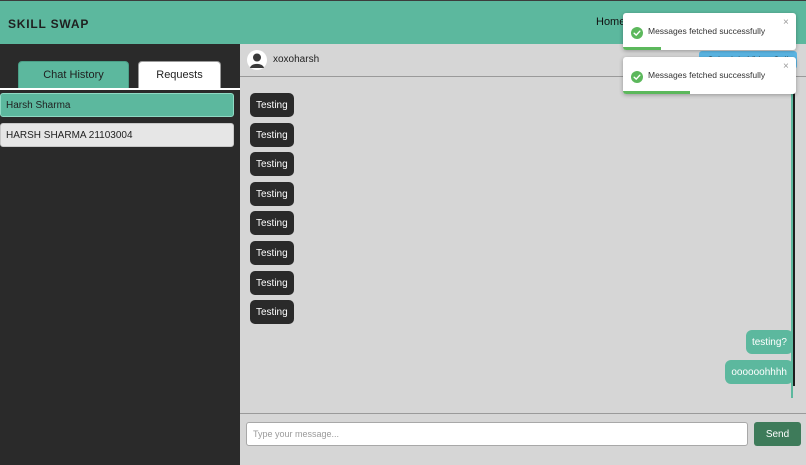 This screenshot has height=465, width=806. Describe the element at coordinates (120, 89) in the screenshot. I see `tabs-divider` at that location.